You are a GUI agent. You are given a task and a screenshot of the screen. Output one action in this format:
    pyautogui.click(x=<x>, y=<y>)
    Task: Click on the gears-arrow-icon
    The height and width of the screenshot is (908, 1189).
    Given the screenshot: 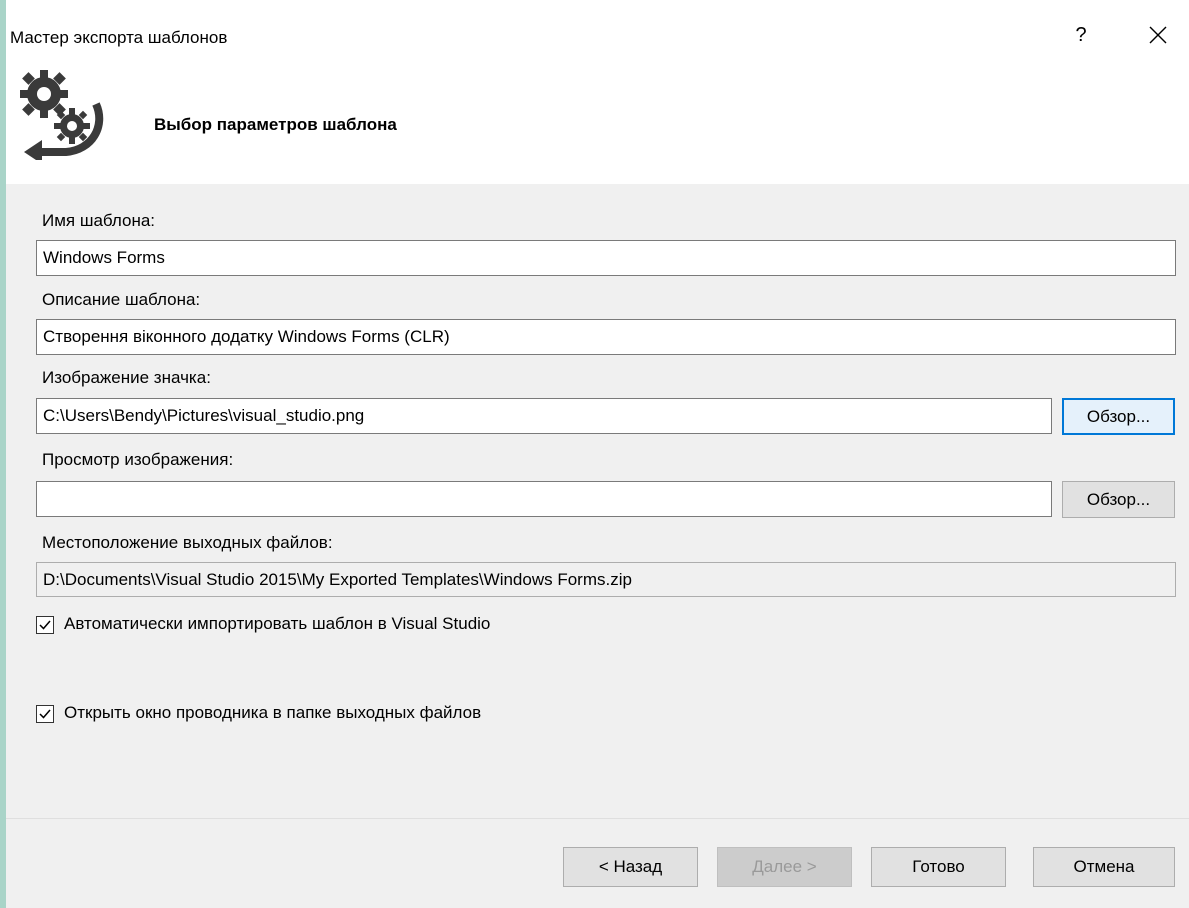 What is the action you would take?
    pyautogui.click(x=62, y=115)
    